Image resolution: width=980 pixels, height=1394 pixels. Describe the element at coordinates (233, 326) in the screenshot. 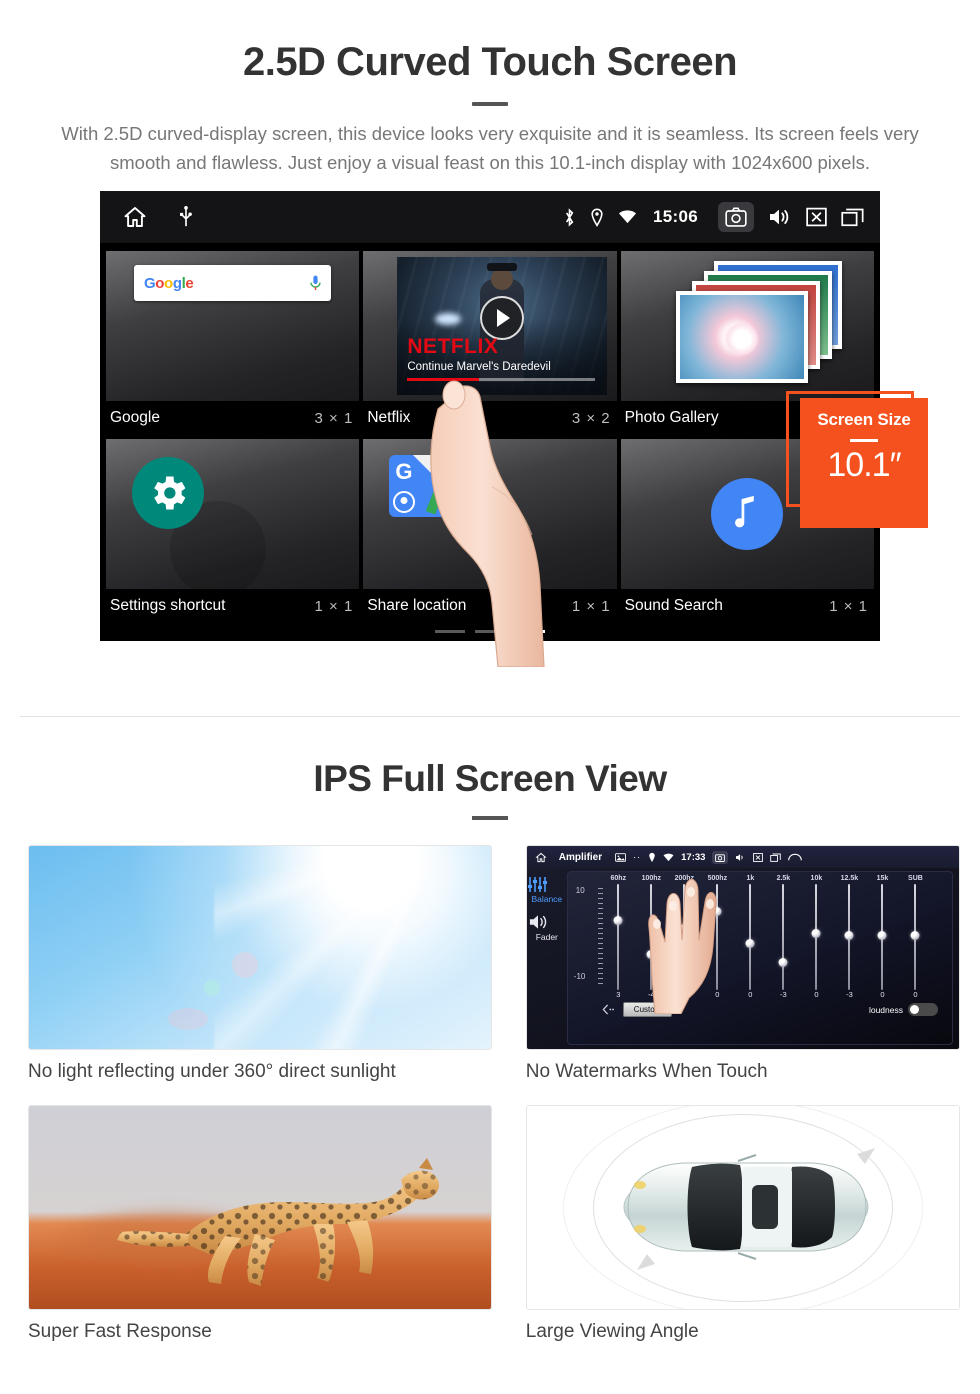

I see `google-search-widget: Google` at that location.